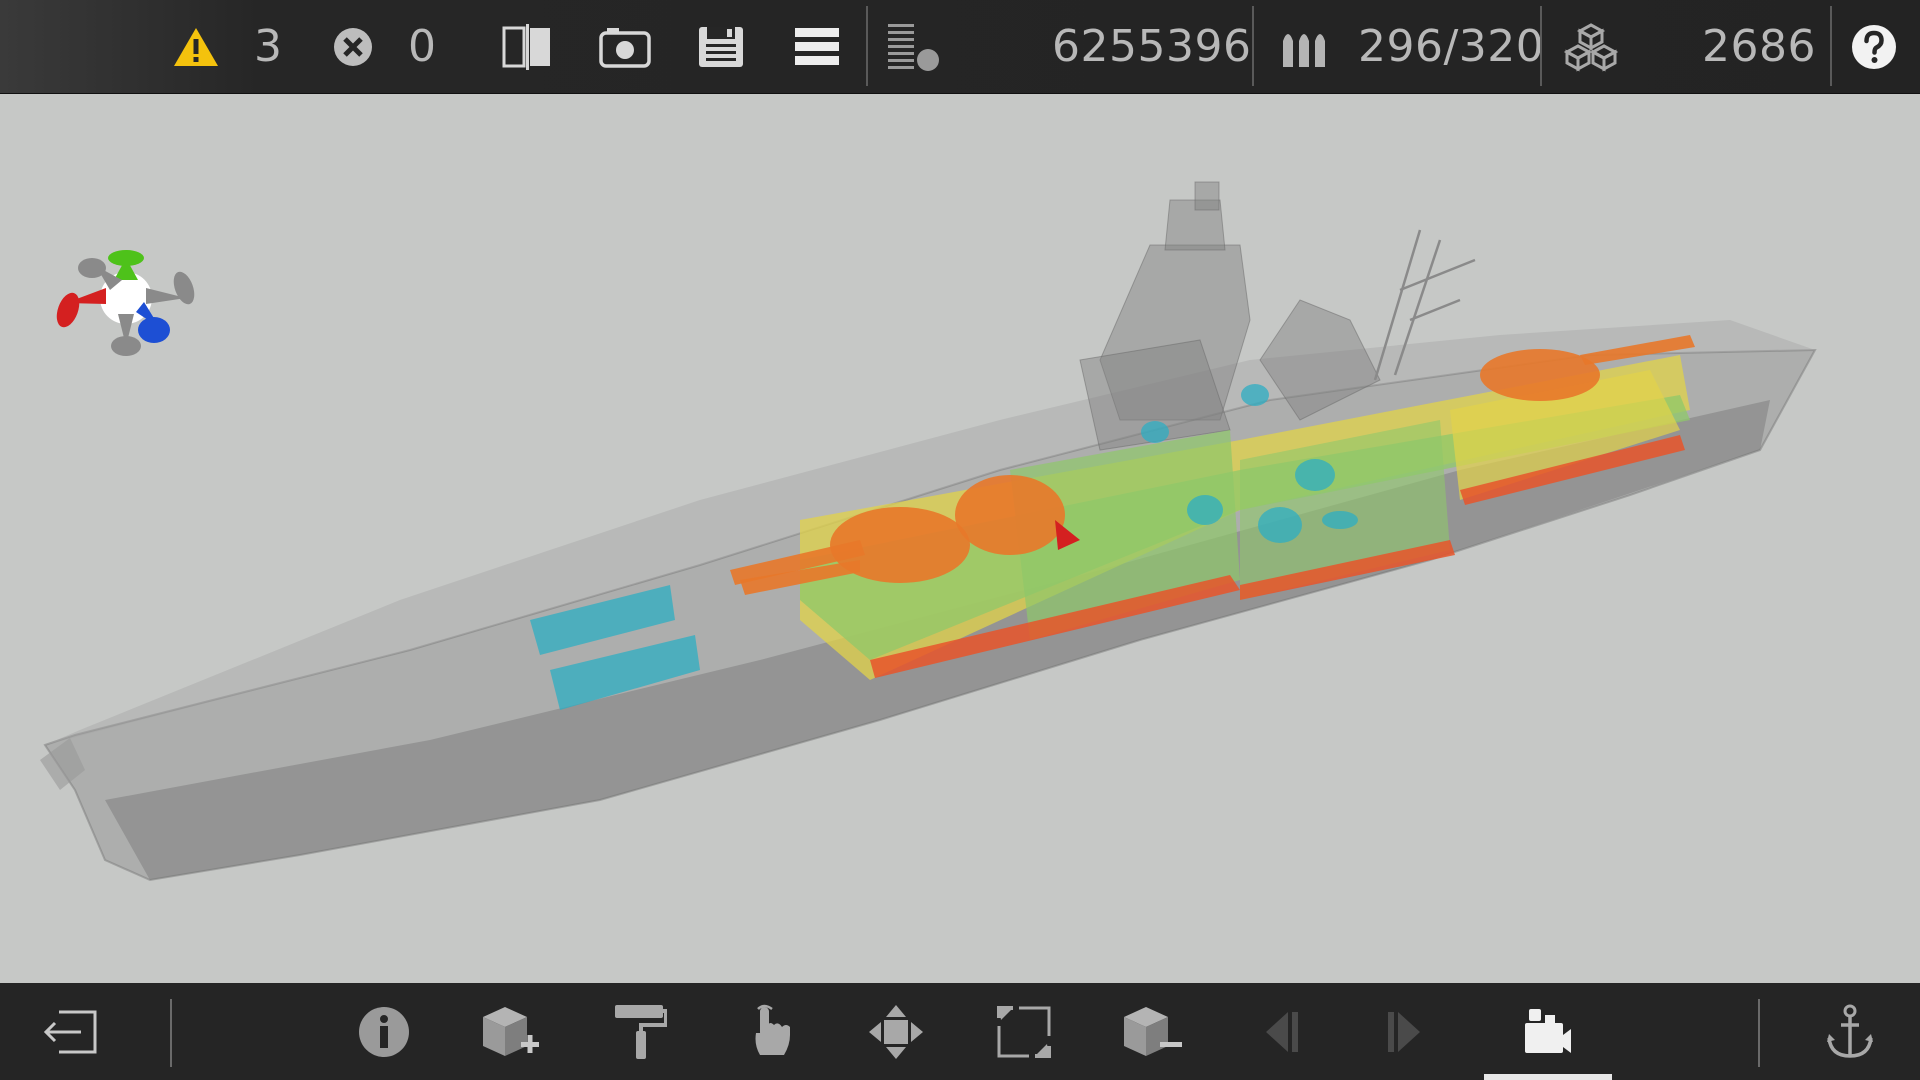 The height and width of the screenshot is (1080, 1920). I want to click on views-icon, so click(1548, 1032).